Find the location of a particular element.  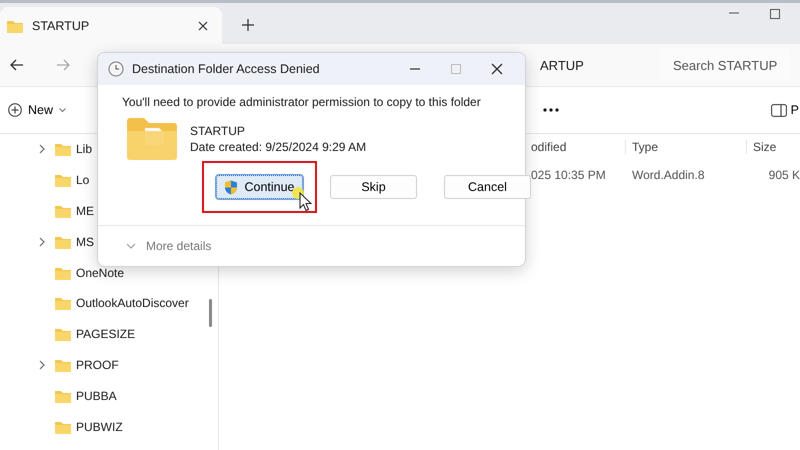

dialog-title: Destination Folder Access Denied is located at coordinates (226, 69).